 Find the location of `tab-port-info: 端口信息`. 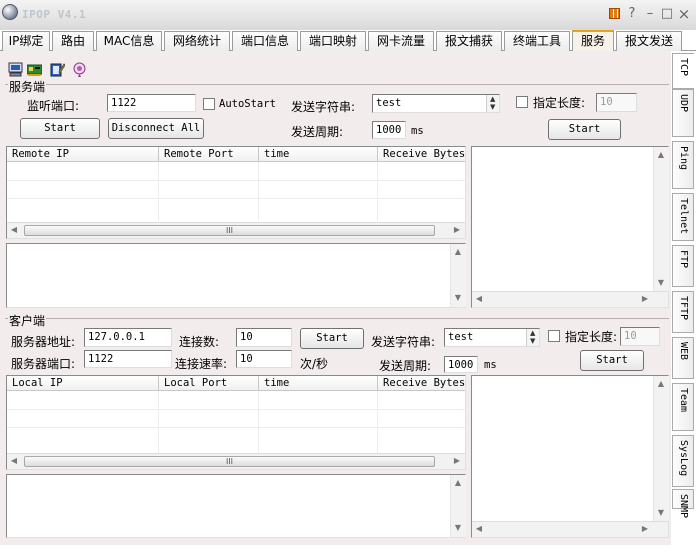

tab-port-info: 端口信息 is located at coordinates (265, 41).